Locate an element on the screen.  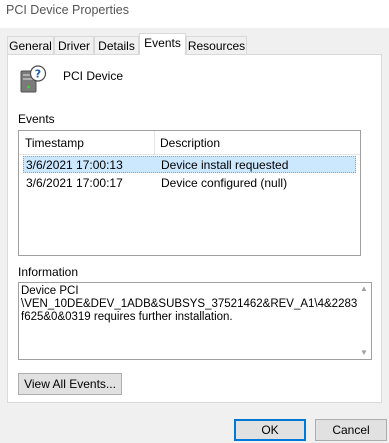
tab-general: General is located at coordinates (30, 45).